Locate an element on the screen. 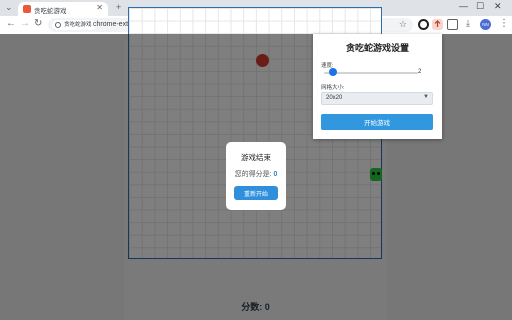 This screenshot has width=512, height=320. info-icon is located at coordinates (58, 25).